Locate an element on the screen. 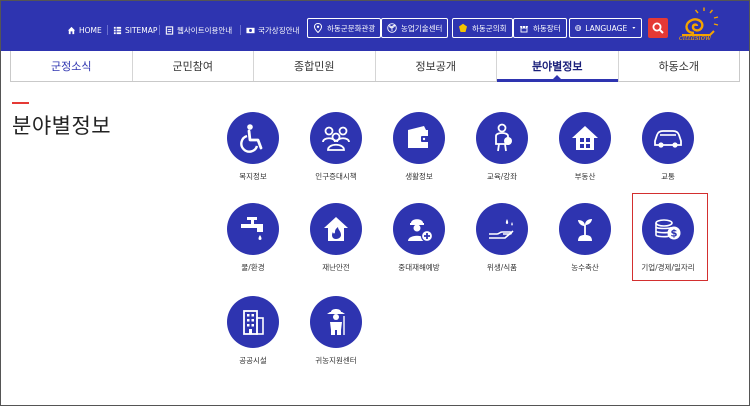  category-label: 귀농지원센터 is located at coordinates (336, 360).